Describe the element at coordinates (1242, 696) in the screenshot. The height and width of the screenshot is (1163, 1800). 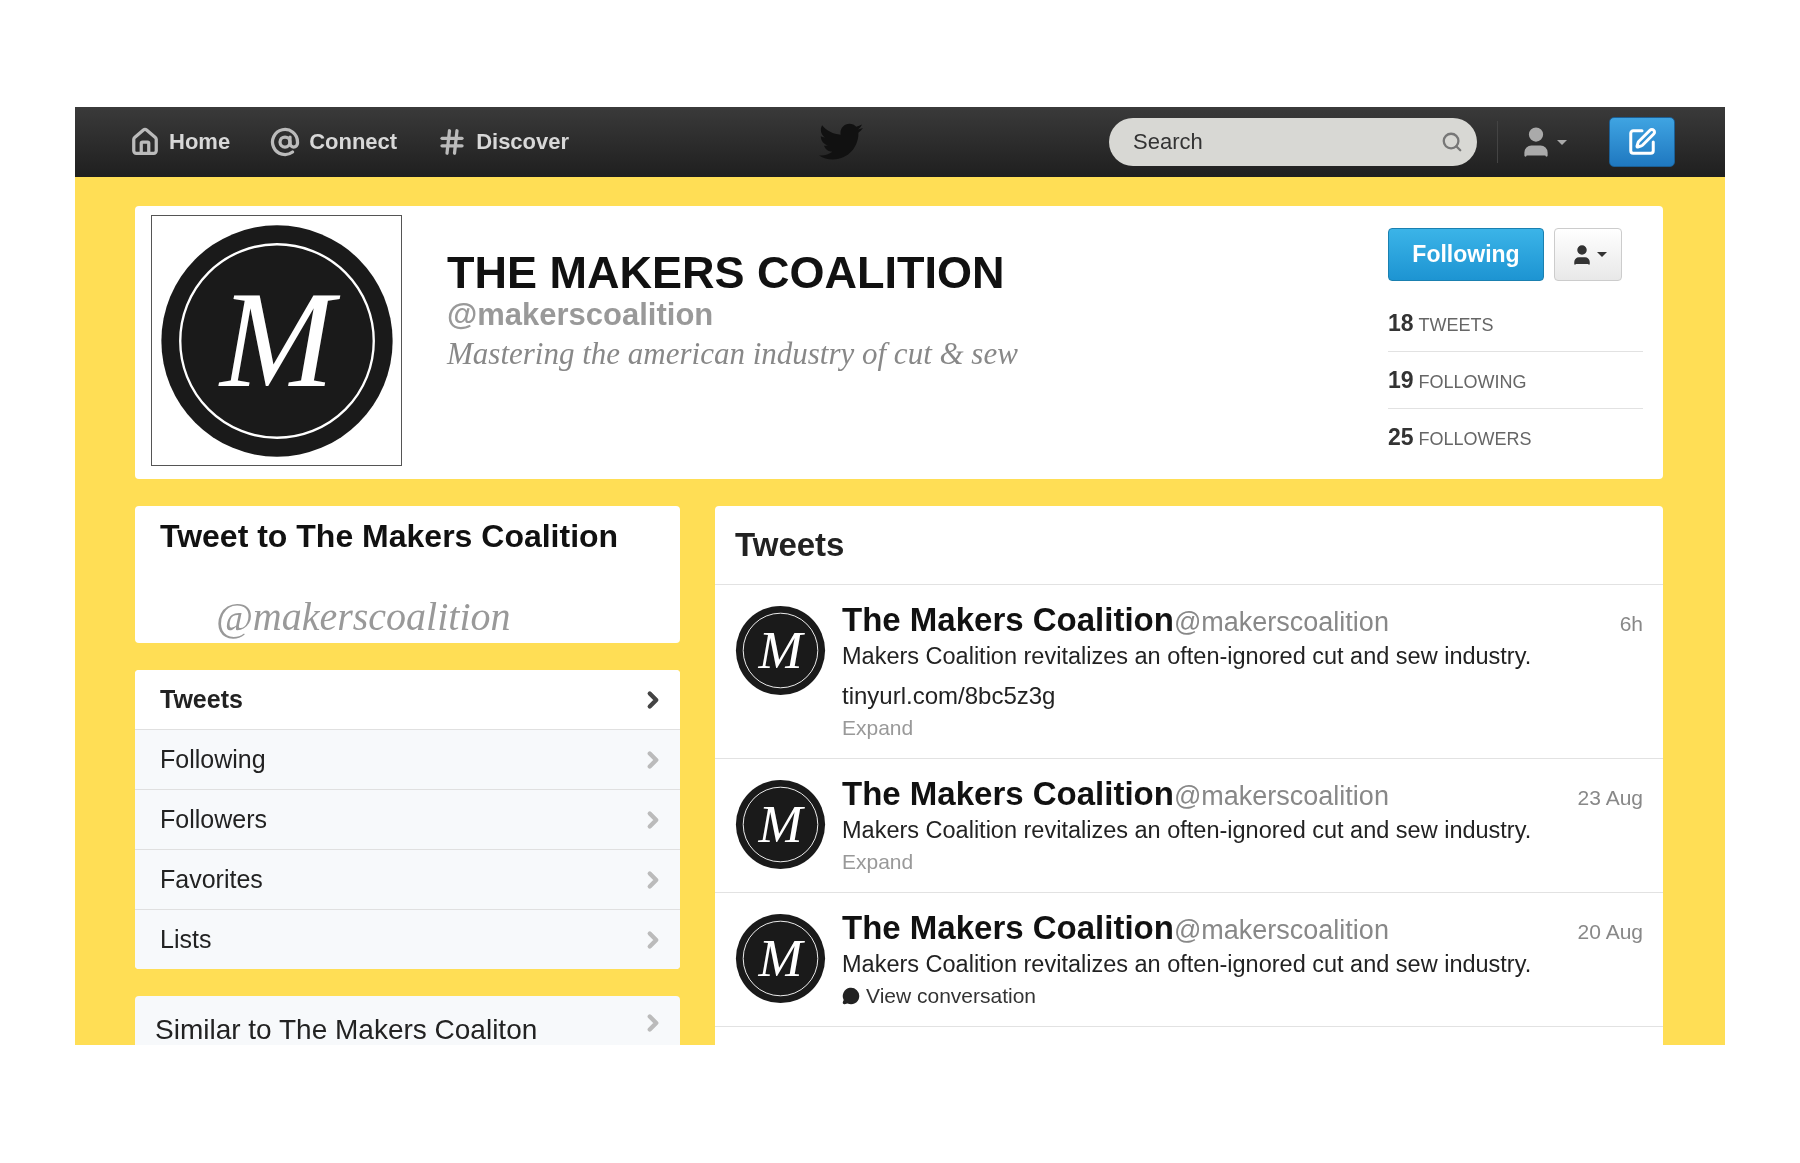
I see `tweet-link: tinyurl.com/8bc5z3g` at that location.